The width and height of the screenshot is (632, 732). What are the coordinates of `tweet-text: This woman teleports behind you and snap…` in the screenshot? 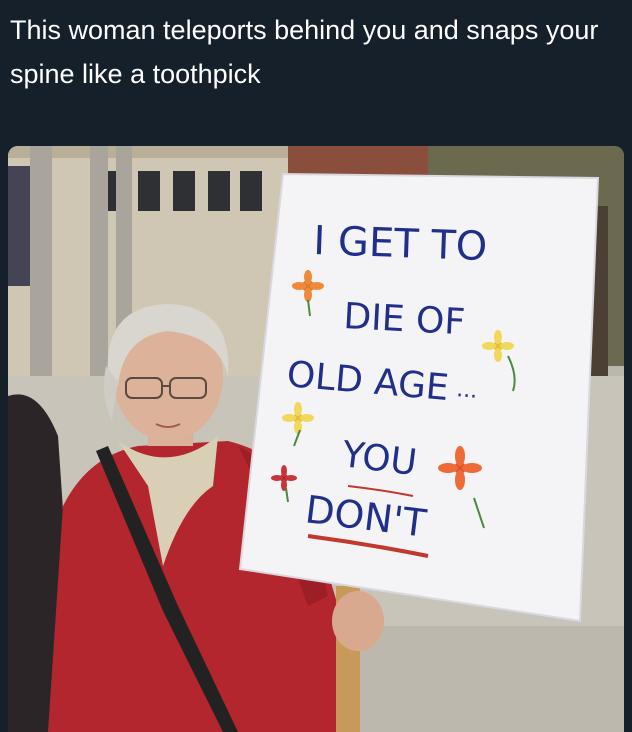 It's located at (308, 52).